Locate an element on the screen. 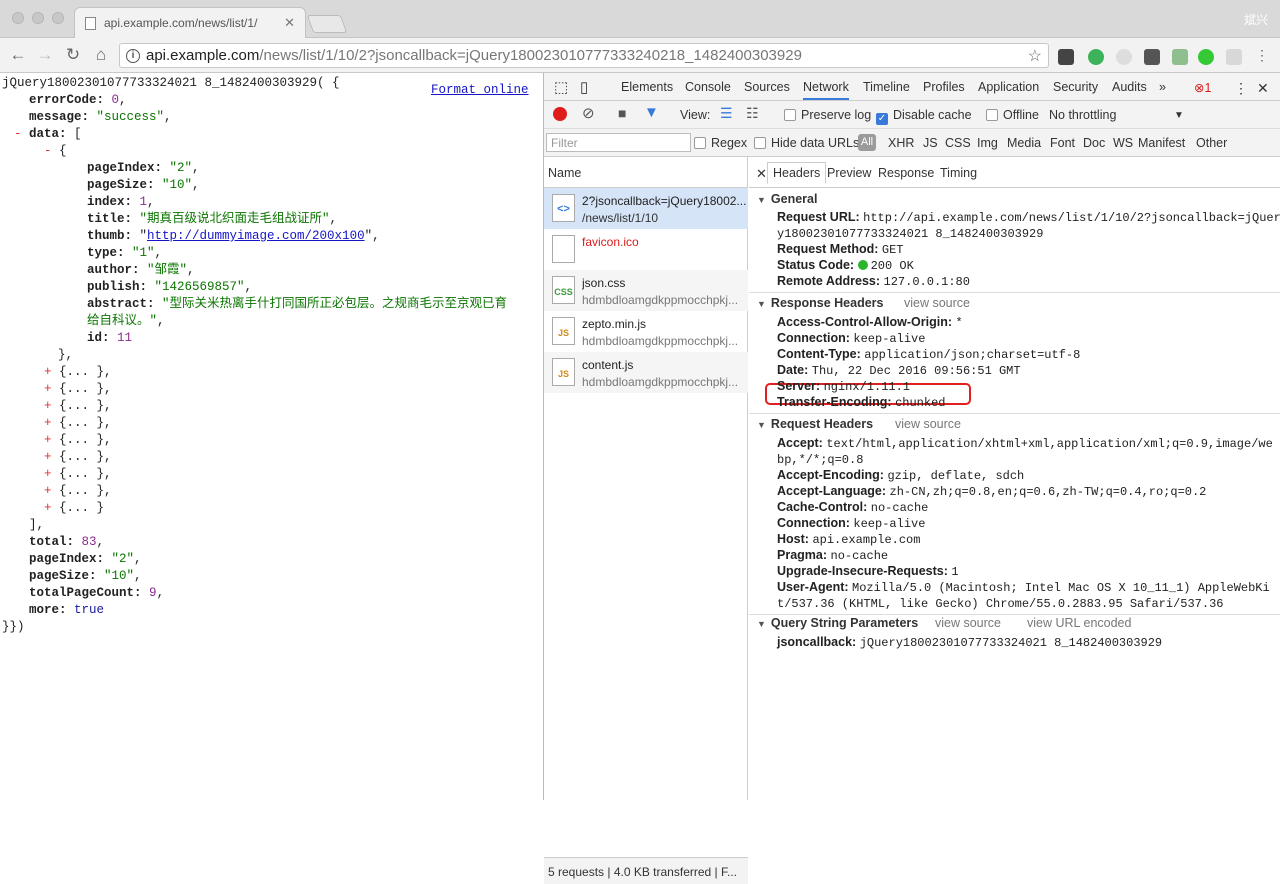 Image resolution: width=1280 pixels, height=884 pixels. dark-extension-icon is located at coordinates (1152, 57).